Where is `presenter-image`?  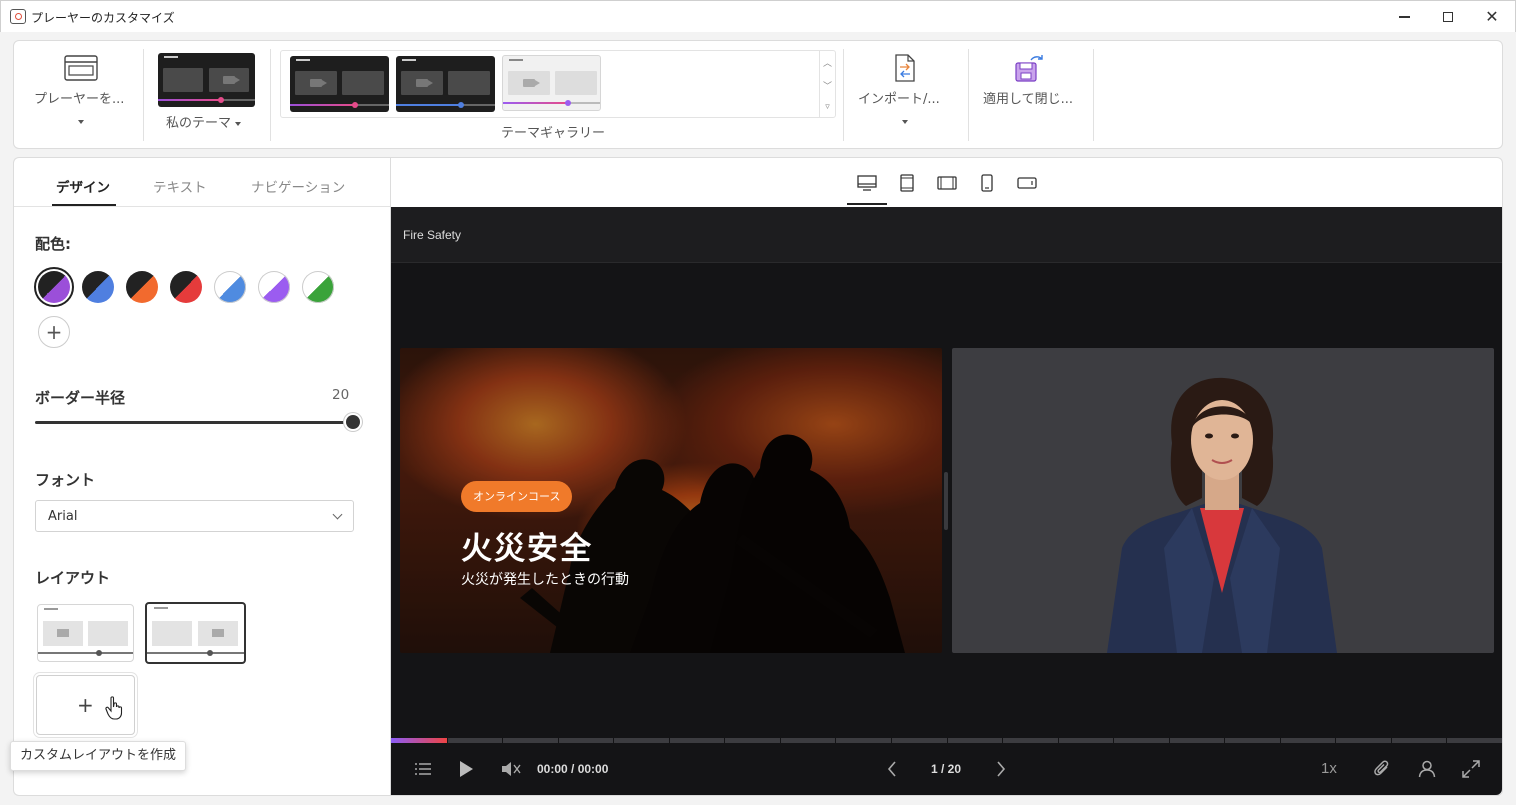 presenter-image is located at coordinates (1222, 515).